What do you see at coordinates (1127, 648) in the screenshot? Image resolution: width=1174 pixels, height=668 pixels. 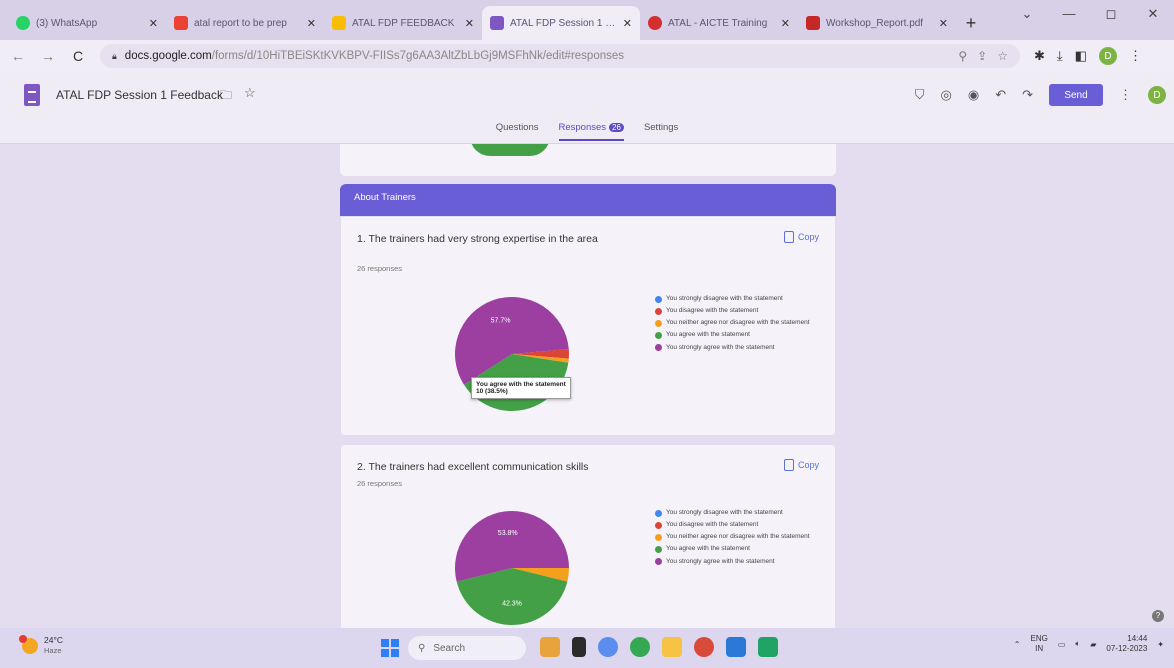 I see `clock-date: 07-12-2023` at bounding box center [1127, 648].